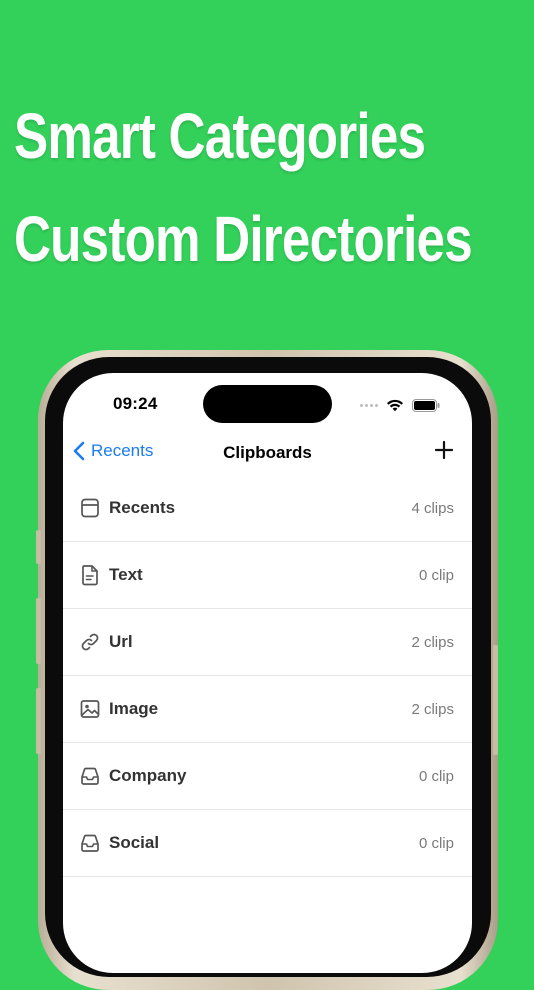  I want to click on volume-up-button, so click(38, 631).